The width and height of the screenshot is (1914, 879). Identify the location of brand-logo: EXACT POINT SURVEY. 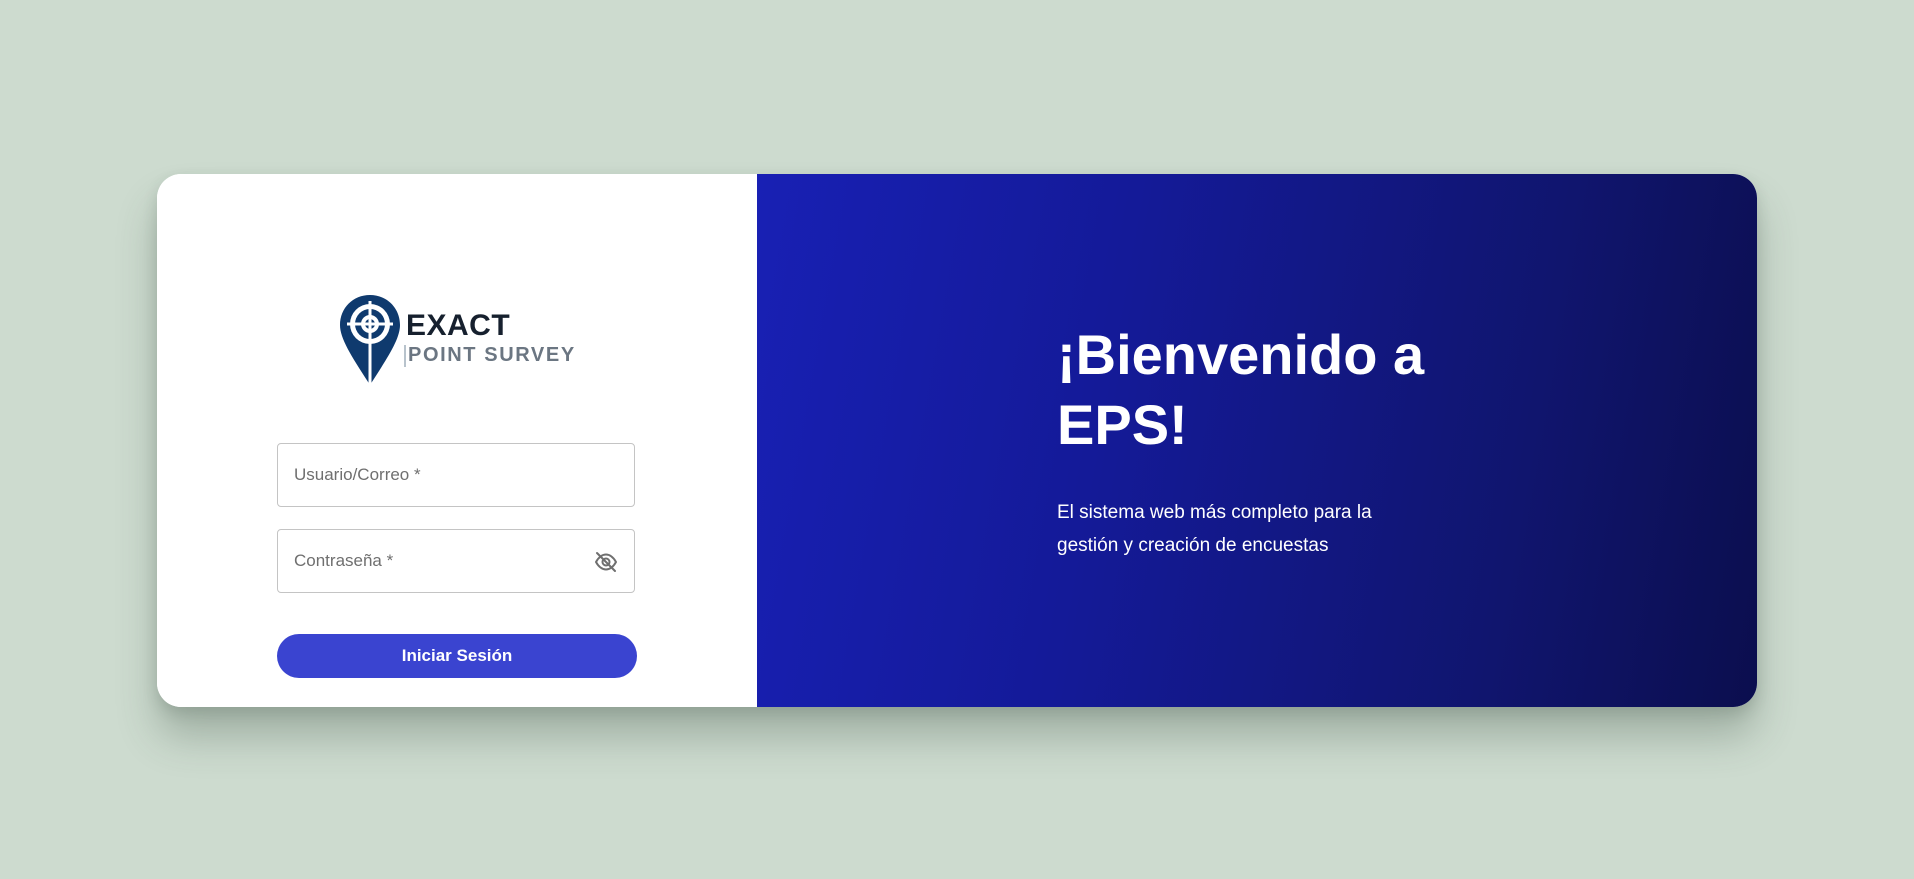
(458, 339).